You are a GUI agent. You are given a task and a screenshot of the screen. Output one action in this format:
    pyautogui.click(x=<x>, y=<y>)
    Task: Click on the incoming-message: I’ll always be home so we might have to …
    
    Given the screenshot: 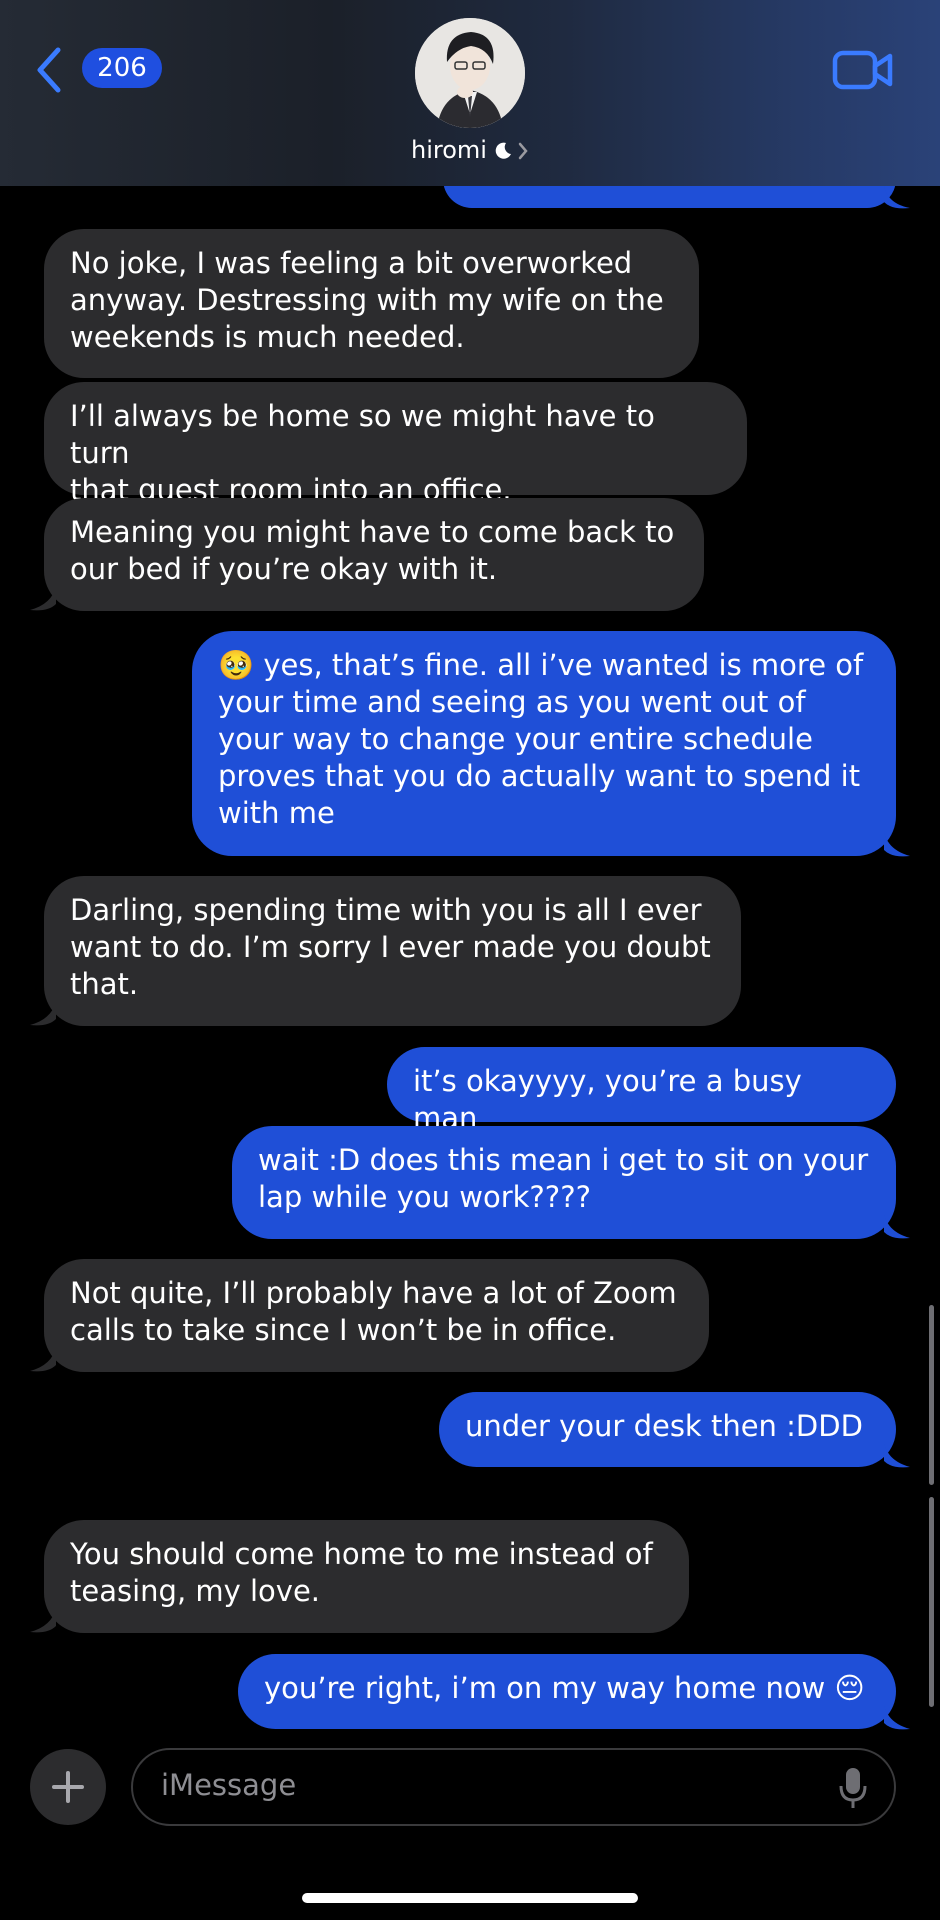 What is the action you would take?
    pyautogui.click(x=395, y=444)
    